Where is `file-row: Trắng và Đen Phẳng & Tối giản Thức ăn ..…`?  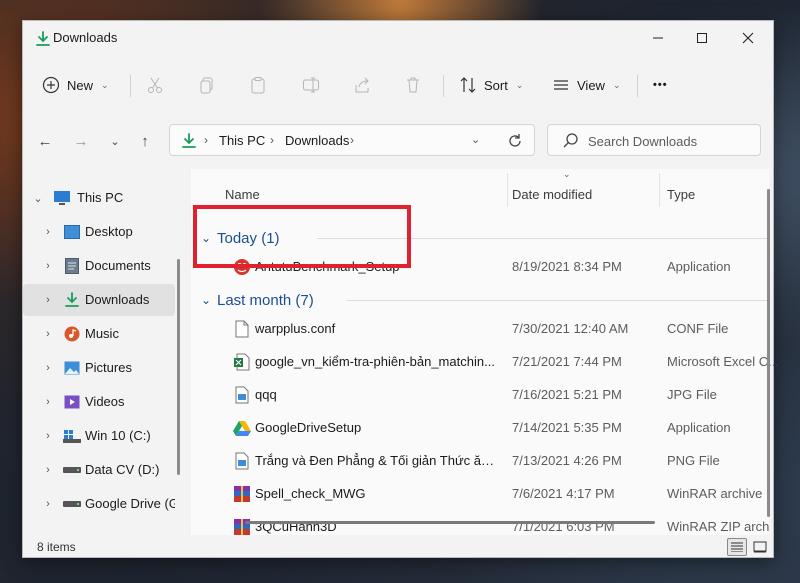
file-row: Trắng và Đen Phẳng & Tối giản Thức ăn ..… is located at coordinates (480, 461).